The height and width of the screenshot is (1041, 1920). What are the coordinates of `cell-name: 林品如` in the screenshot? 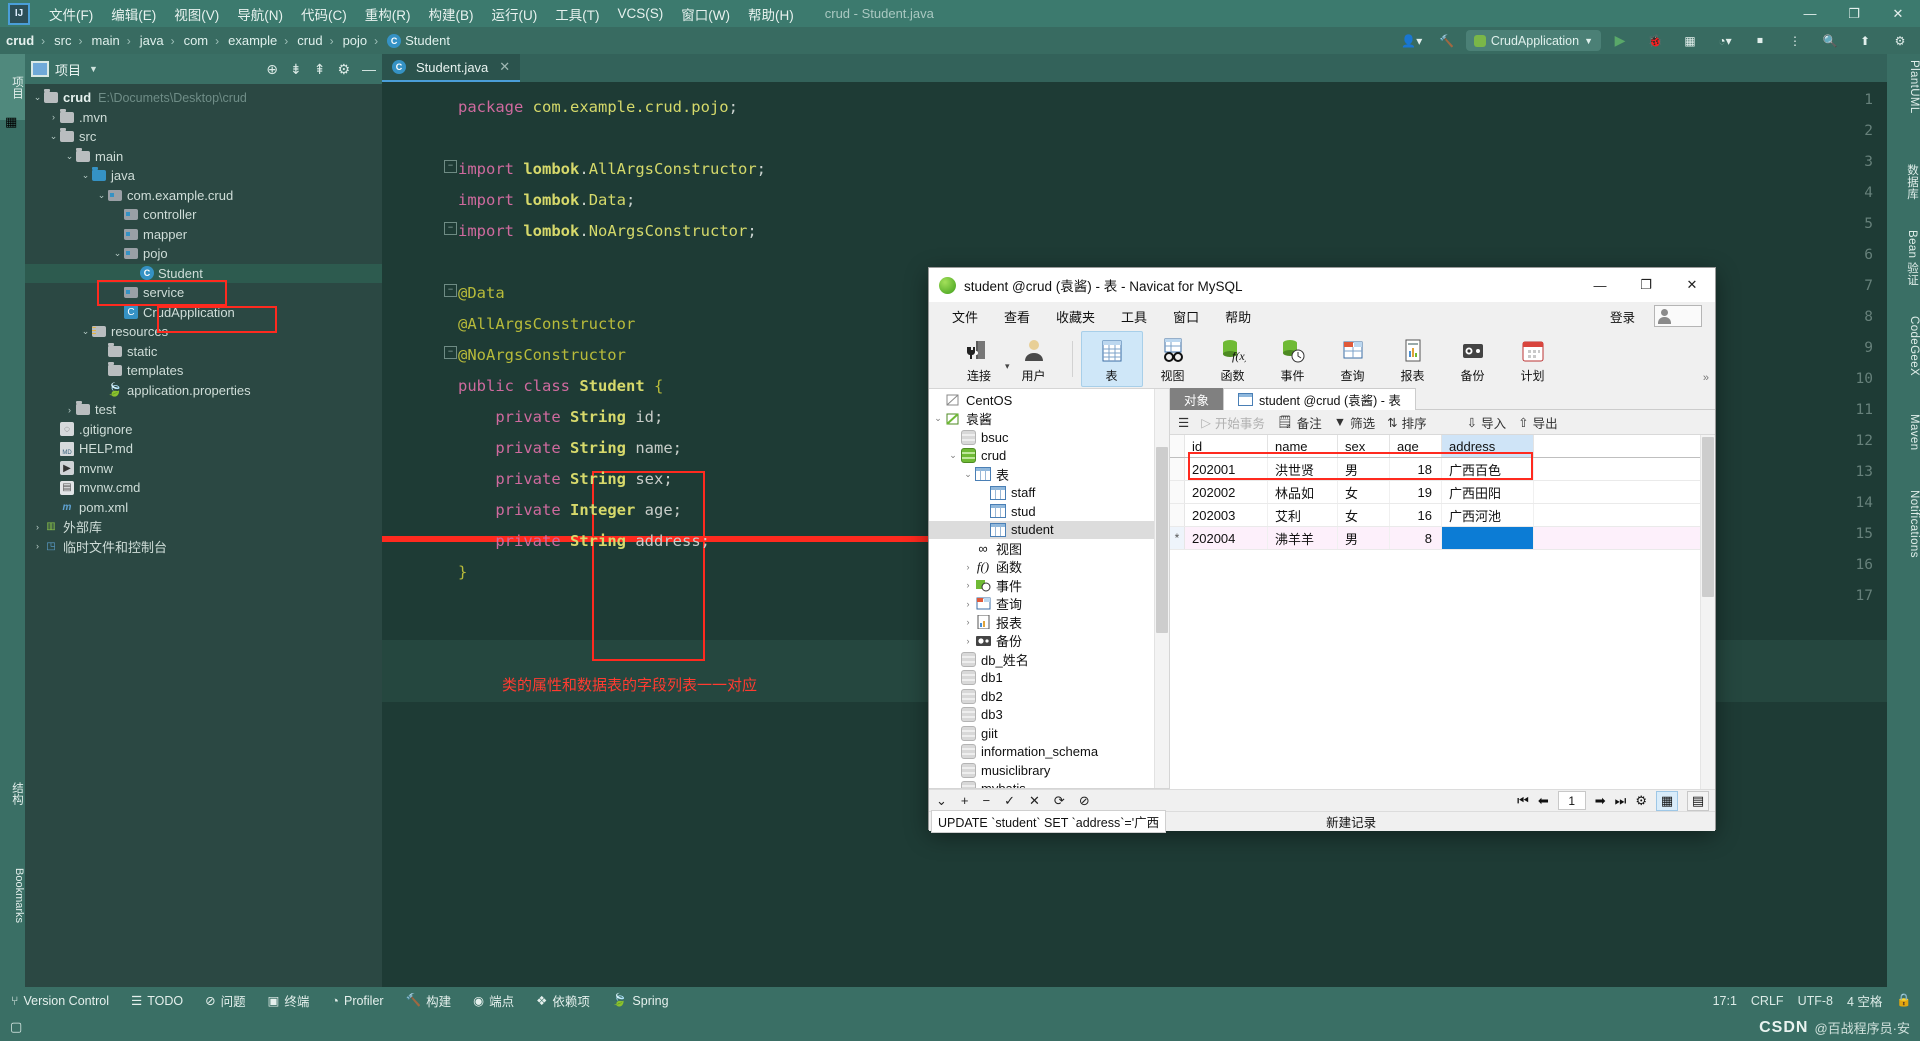 It's located at (1303, 492).